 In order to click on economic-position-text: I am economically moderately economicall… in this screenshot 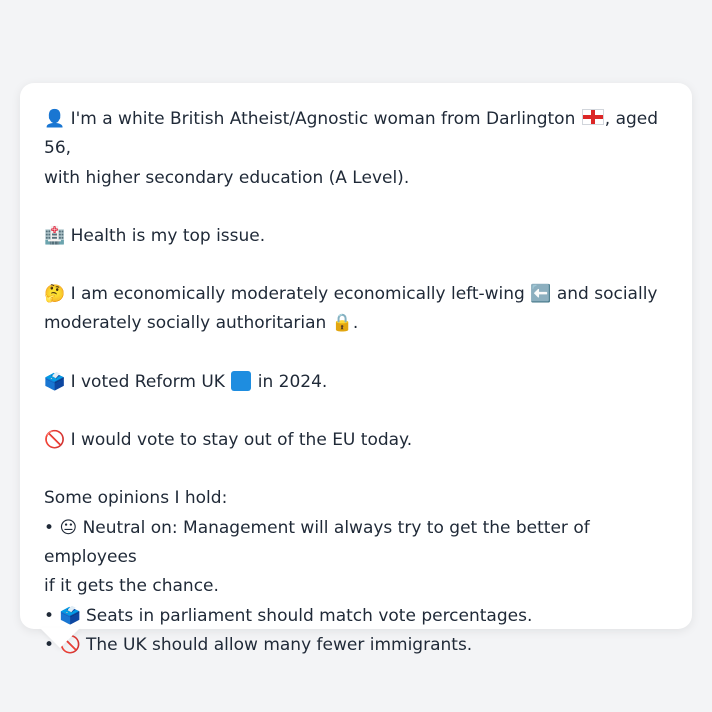, I will do `click(297, 294)`.